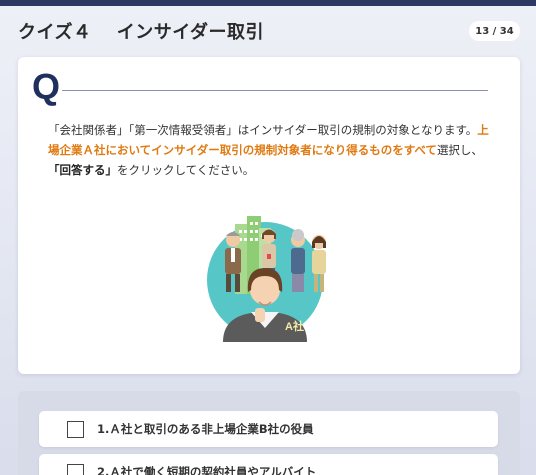 Image resolution: width=536 pixels, height=475 pixels. I want to click on option-2: 2.Ａ社で働く短期の契約社員やアルバイト, so click(268, 464).